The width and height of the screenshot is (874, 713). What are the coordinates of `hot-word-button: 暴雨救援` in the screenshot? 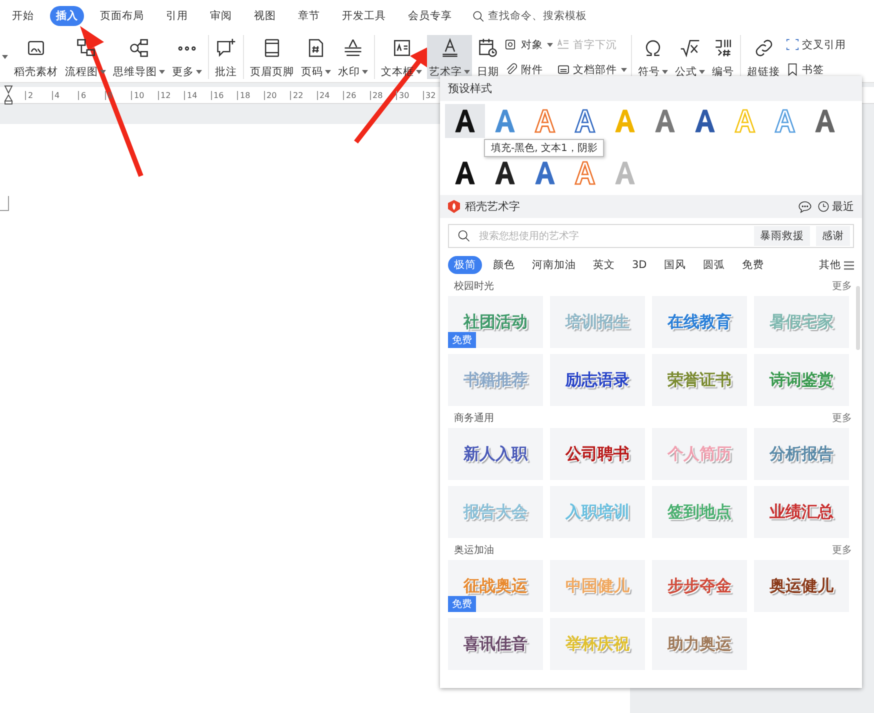 It's located at (782, 236).